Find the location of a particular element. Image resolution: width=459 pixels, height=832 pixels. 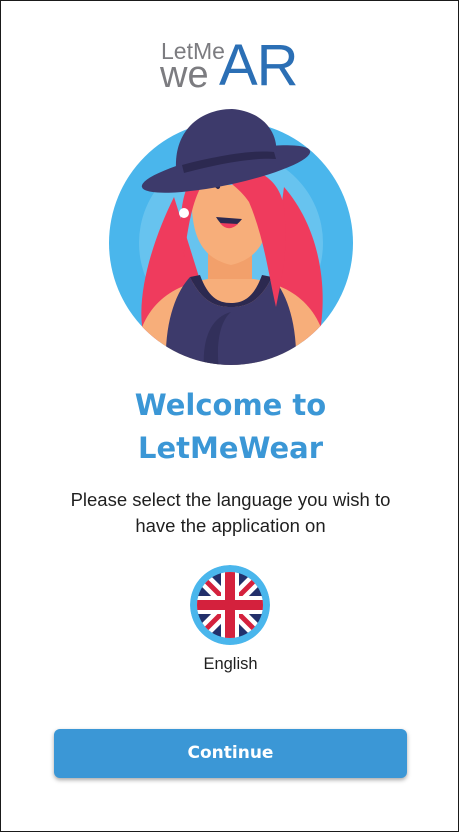

app-logo: LetMe we AR is located at coordinates (234, 65).